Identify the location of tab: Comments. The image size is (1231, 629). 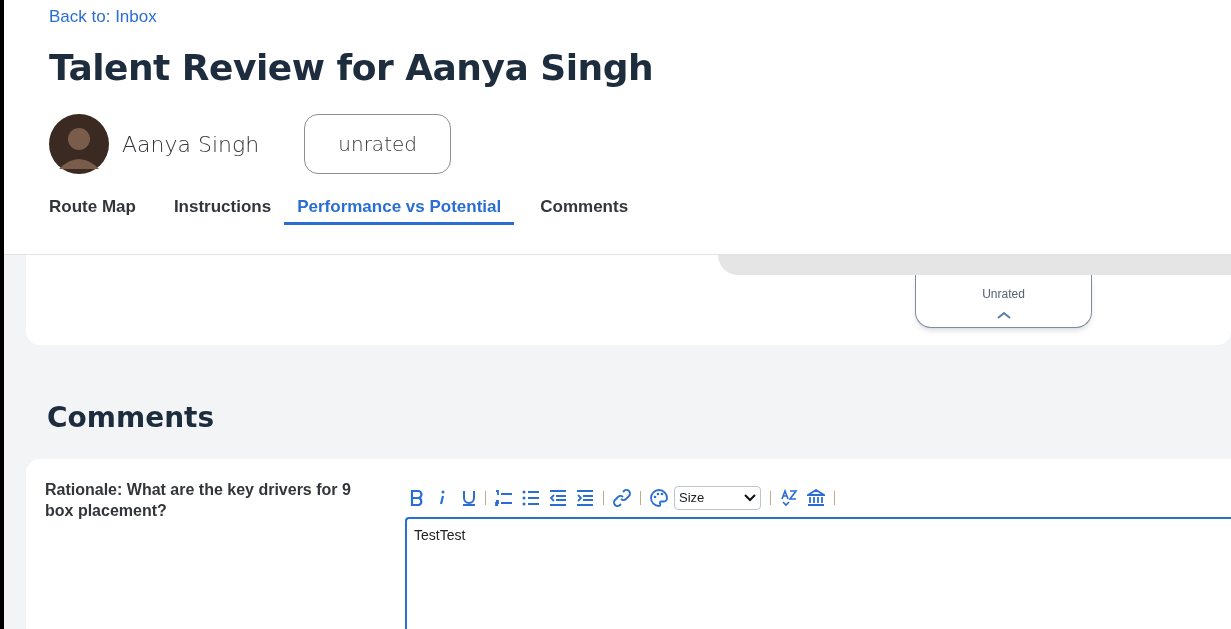
(571, 208).